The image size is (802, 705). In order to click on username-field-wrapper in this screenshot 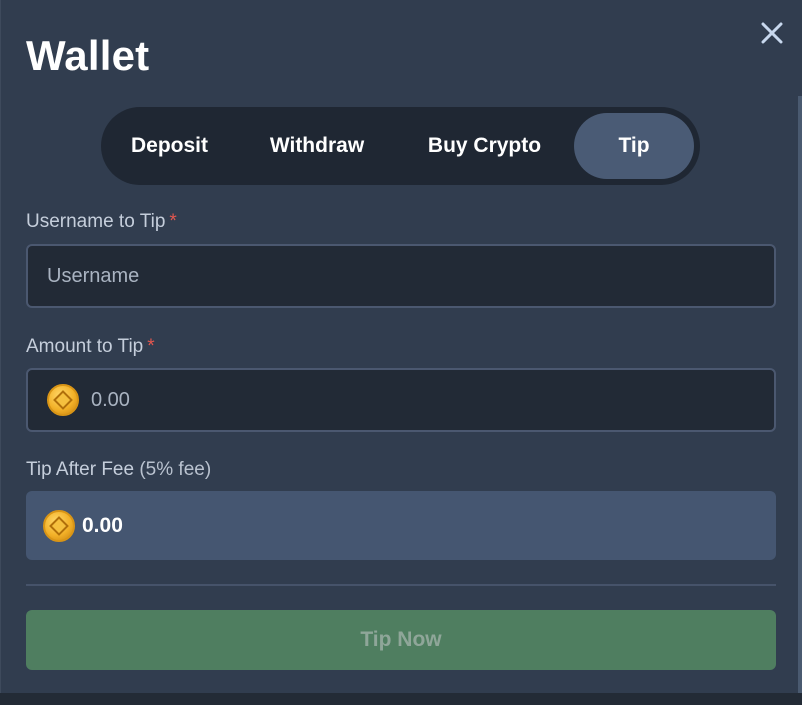, I will do `click(401, 276)`.